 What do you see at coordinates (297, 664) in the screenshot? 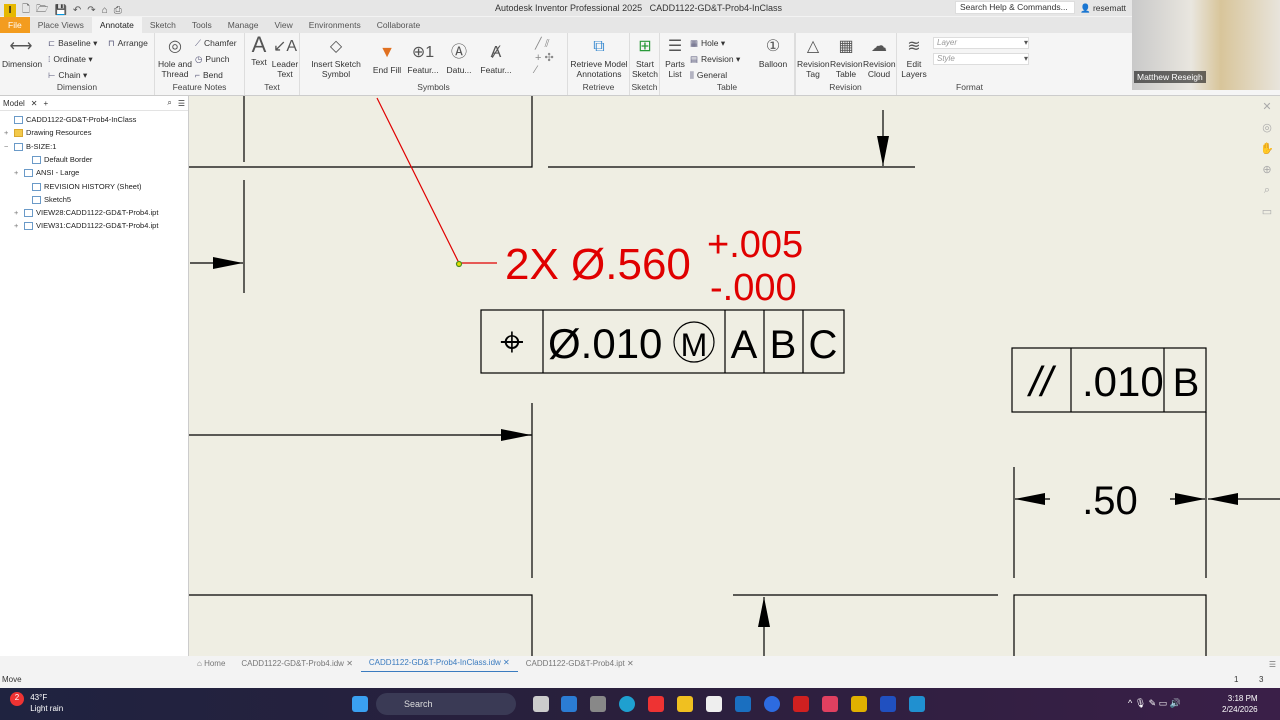
I see `doc-tab: CADD1122-GD&T-Prob4.idw ✕` at bounding box center [297, 664].